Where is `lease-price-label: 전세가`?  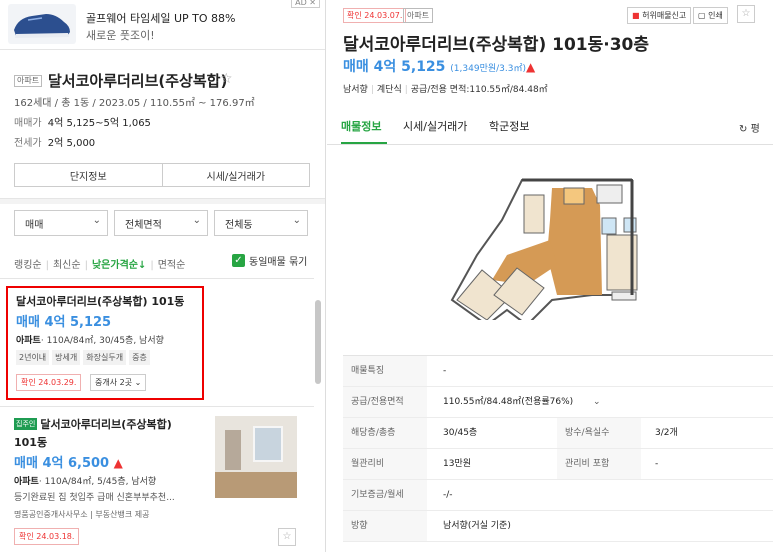 lease-price-label: 전세가 is located at coordinates (28, 143).